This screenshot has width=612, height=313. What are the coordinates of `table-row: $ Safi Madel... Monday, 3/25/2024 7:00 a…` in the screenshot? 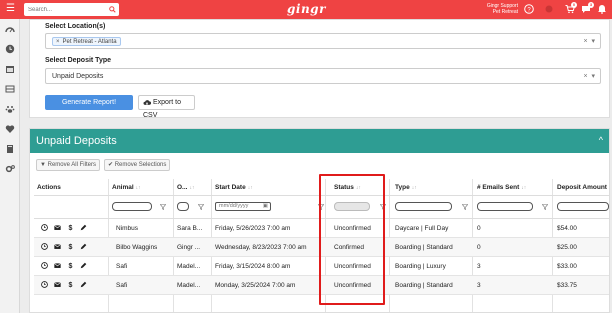 It's located at (321, 285).